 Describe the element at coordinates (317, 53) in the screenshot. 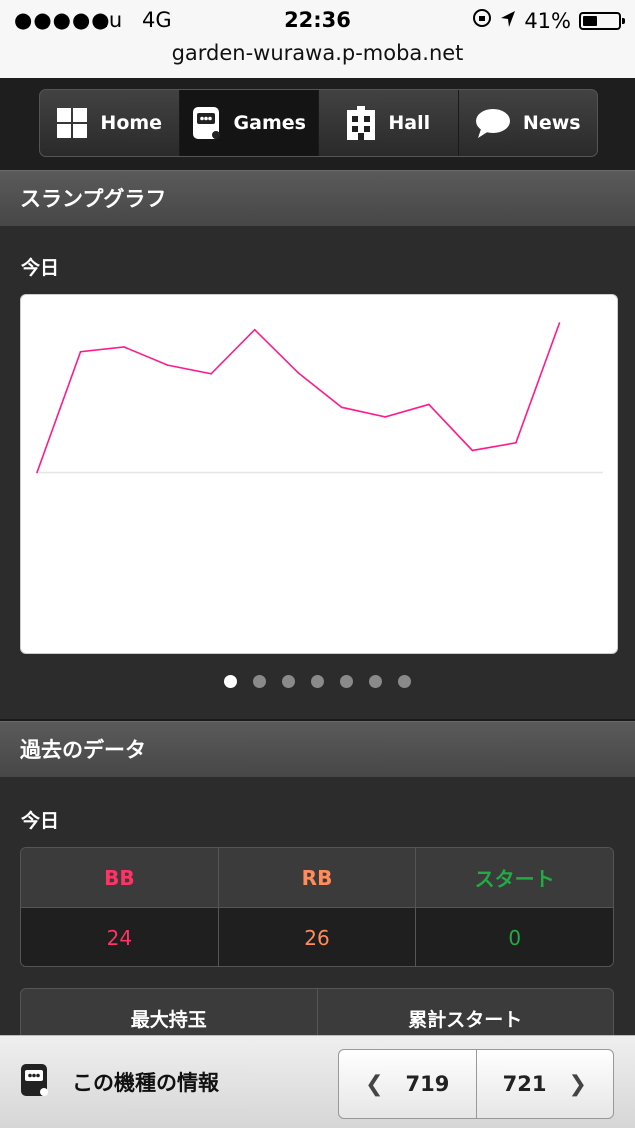

I see `address-bar: garden-wurawa.p-moba.net` at that location.